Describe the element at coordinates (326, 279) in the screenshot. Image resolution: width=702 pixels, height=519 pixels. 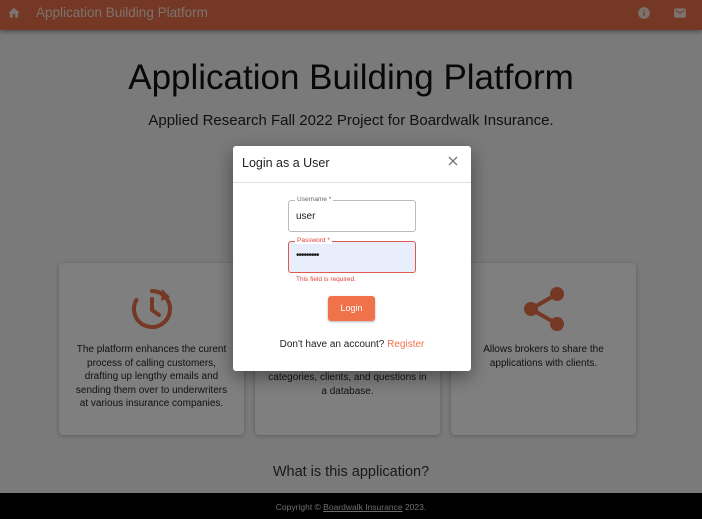
I see `password-error-text: This field is required.` at that location.